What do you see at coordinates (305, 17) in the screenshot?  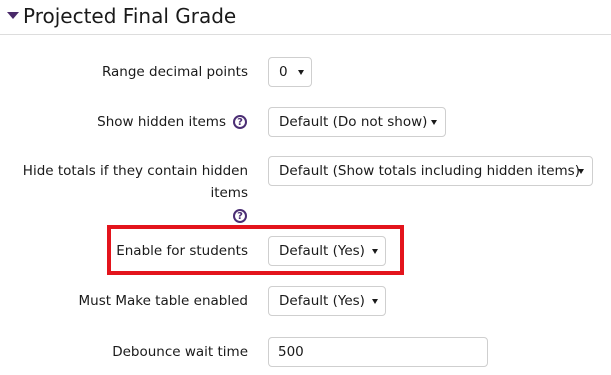 I see `section-header: Projected Final Grade` at bounding box center [305, 17].